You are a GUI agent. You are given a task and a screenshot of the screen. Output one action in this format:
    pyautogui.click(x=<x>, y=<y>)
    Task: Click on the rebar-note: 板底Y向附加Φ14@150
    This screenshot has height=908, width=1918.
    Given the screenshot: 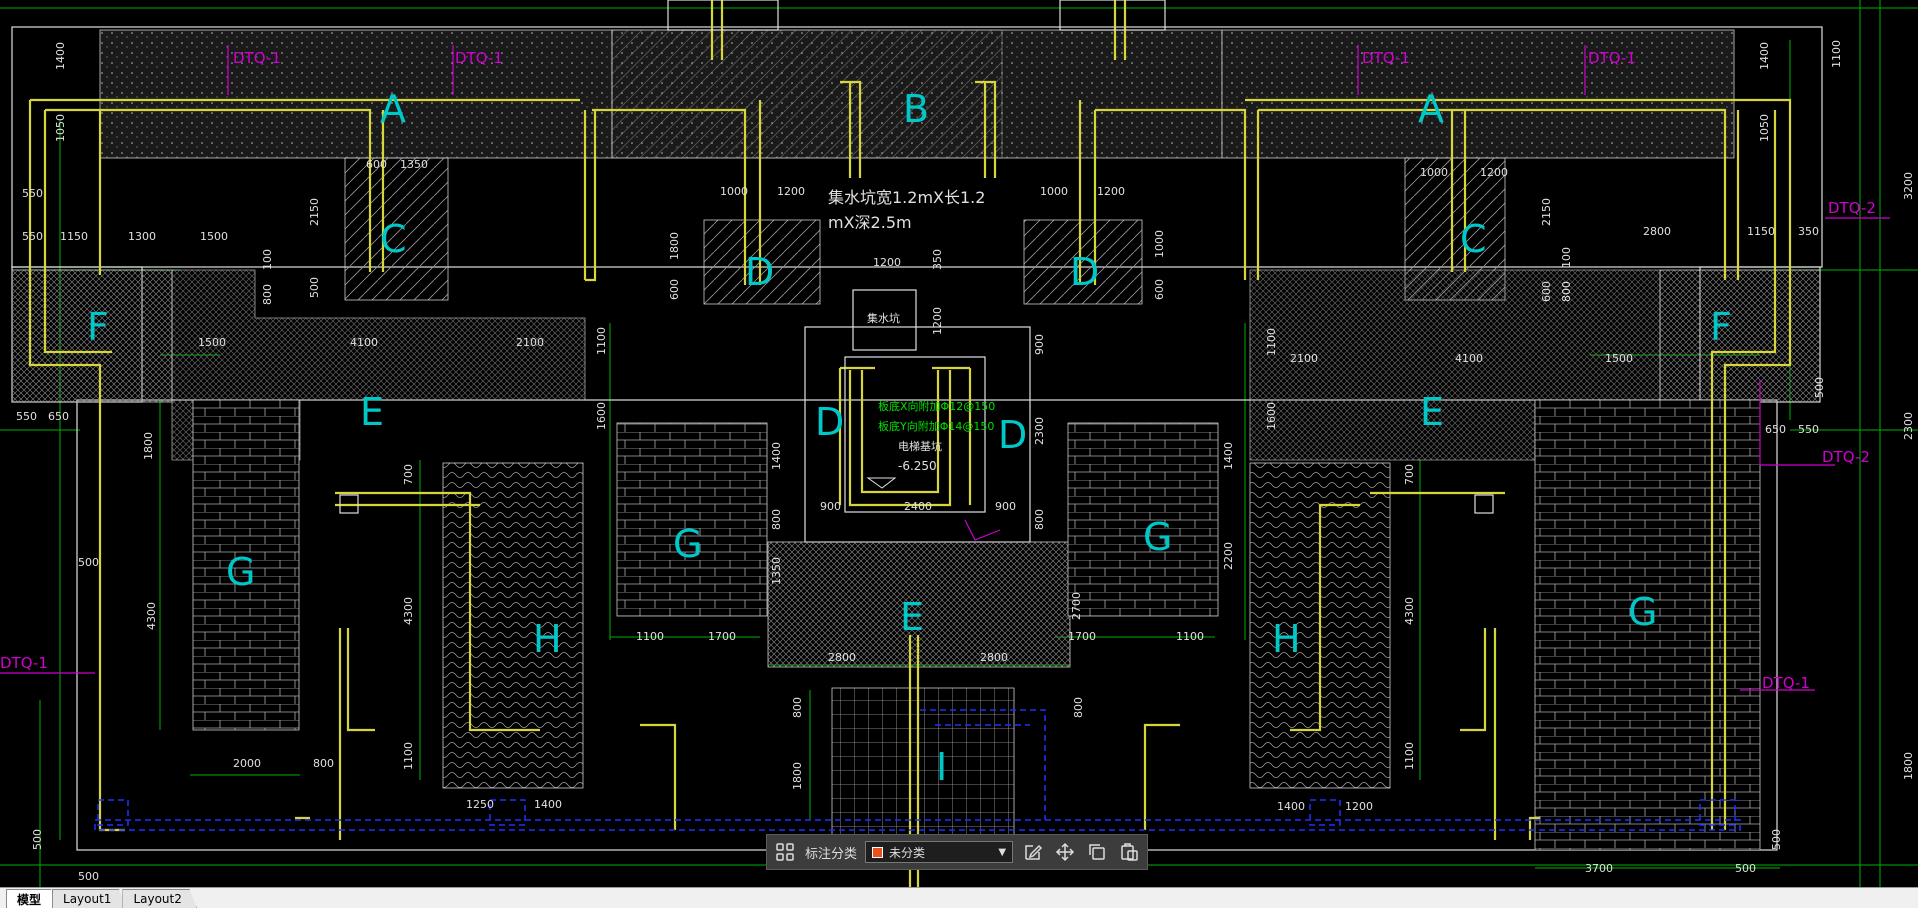 What is the action you would take?
    pyautogui.click(x=936, y=426)
    